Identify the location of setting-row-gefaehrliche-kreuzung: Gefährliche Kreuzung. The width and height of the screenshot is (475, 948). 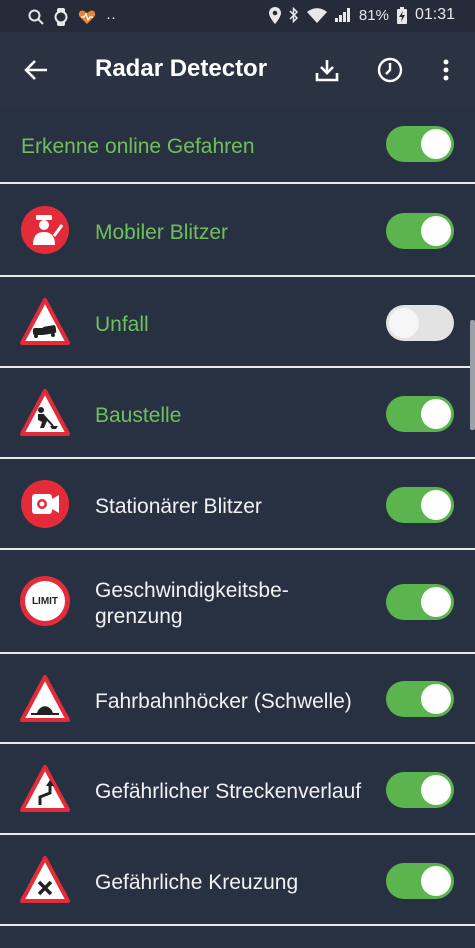
(237, 880).